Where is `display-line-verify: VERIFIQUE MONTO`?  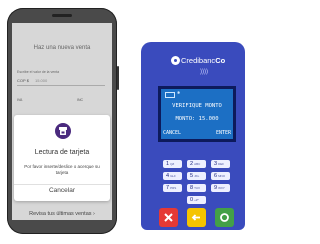
display-line-verify: VERIFIQUE MONTO is located at coordinates (197, 106).